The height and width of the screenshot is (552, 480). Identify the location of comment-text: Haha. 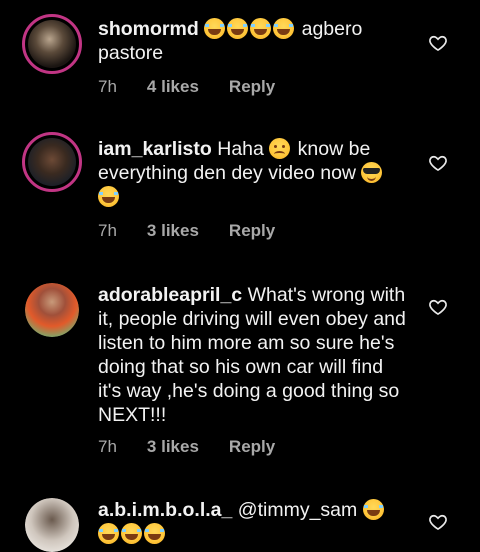
(240, 149).